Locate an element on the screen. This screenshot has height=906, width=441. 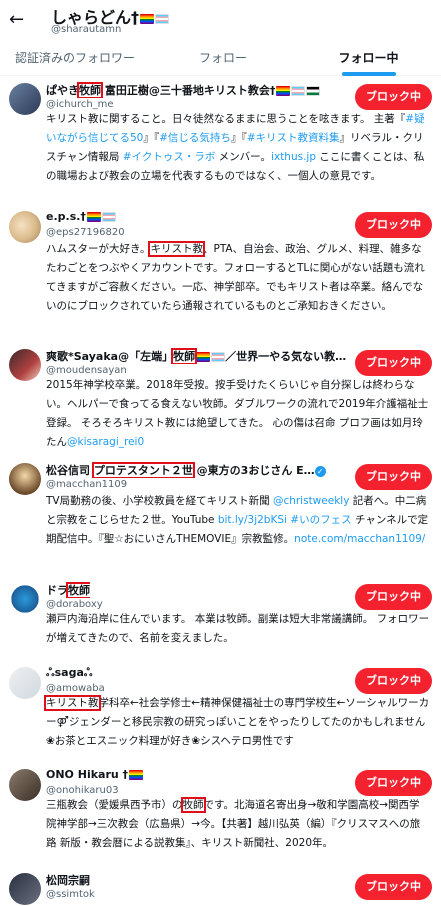
user-name-text: 富田正樹@三十番地キリスト教会† is located at coordinates (188, 90).